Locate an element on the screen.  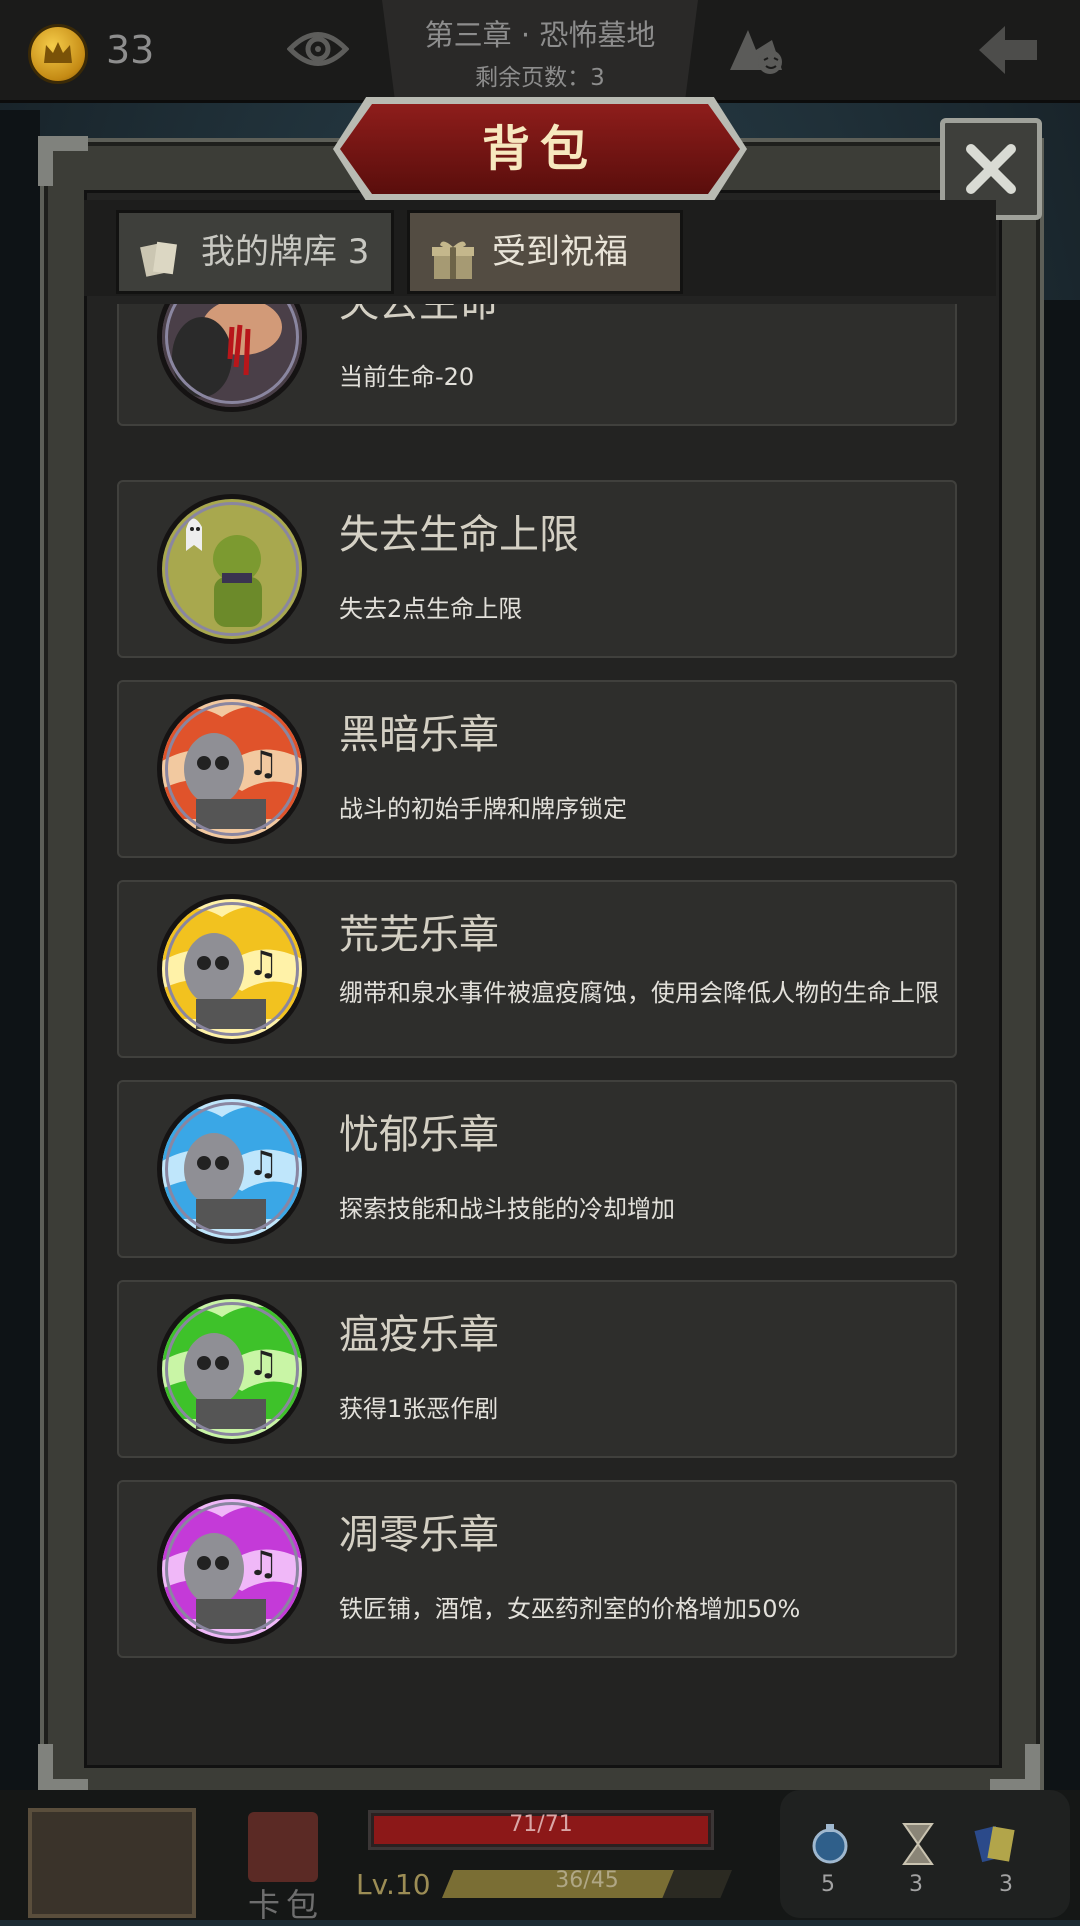
blessing-name: 失去生命 is located at coordinates (419, 316).